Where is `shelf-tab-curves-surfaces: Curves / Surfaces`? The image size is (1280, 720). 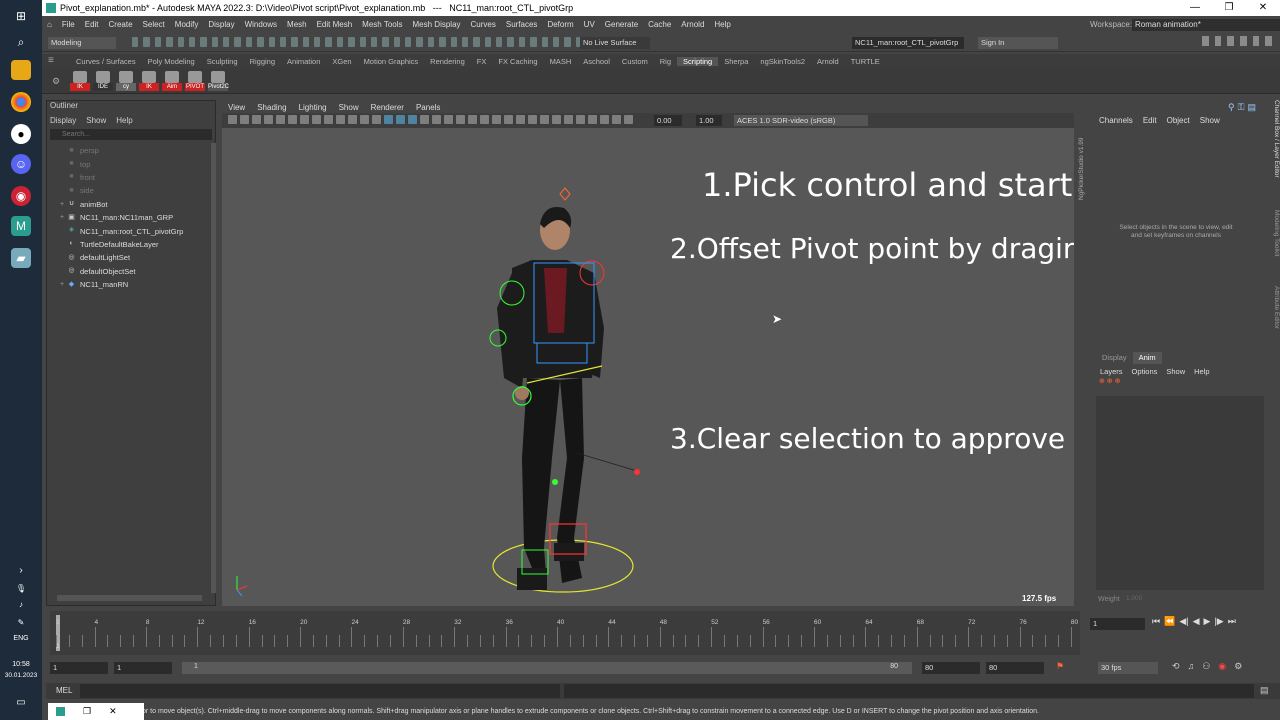 shelf-tab-curves-surfaces: Curves / Surfaces is located at coordinates (106, 61).